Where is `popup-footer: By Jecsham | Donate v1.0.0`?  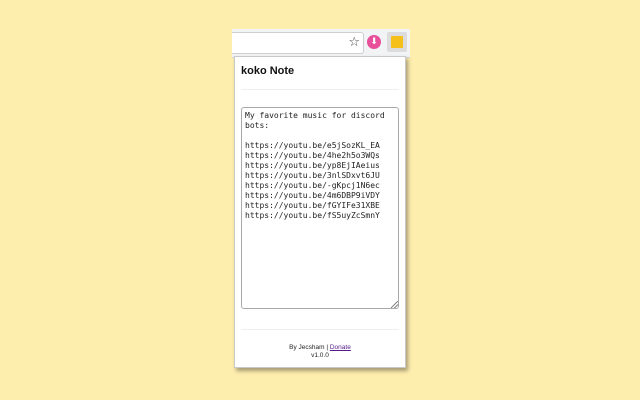
popup-footer: By Jecsham | Donate v1.0.0 is located at coordinates (320, 352).